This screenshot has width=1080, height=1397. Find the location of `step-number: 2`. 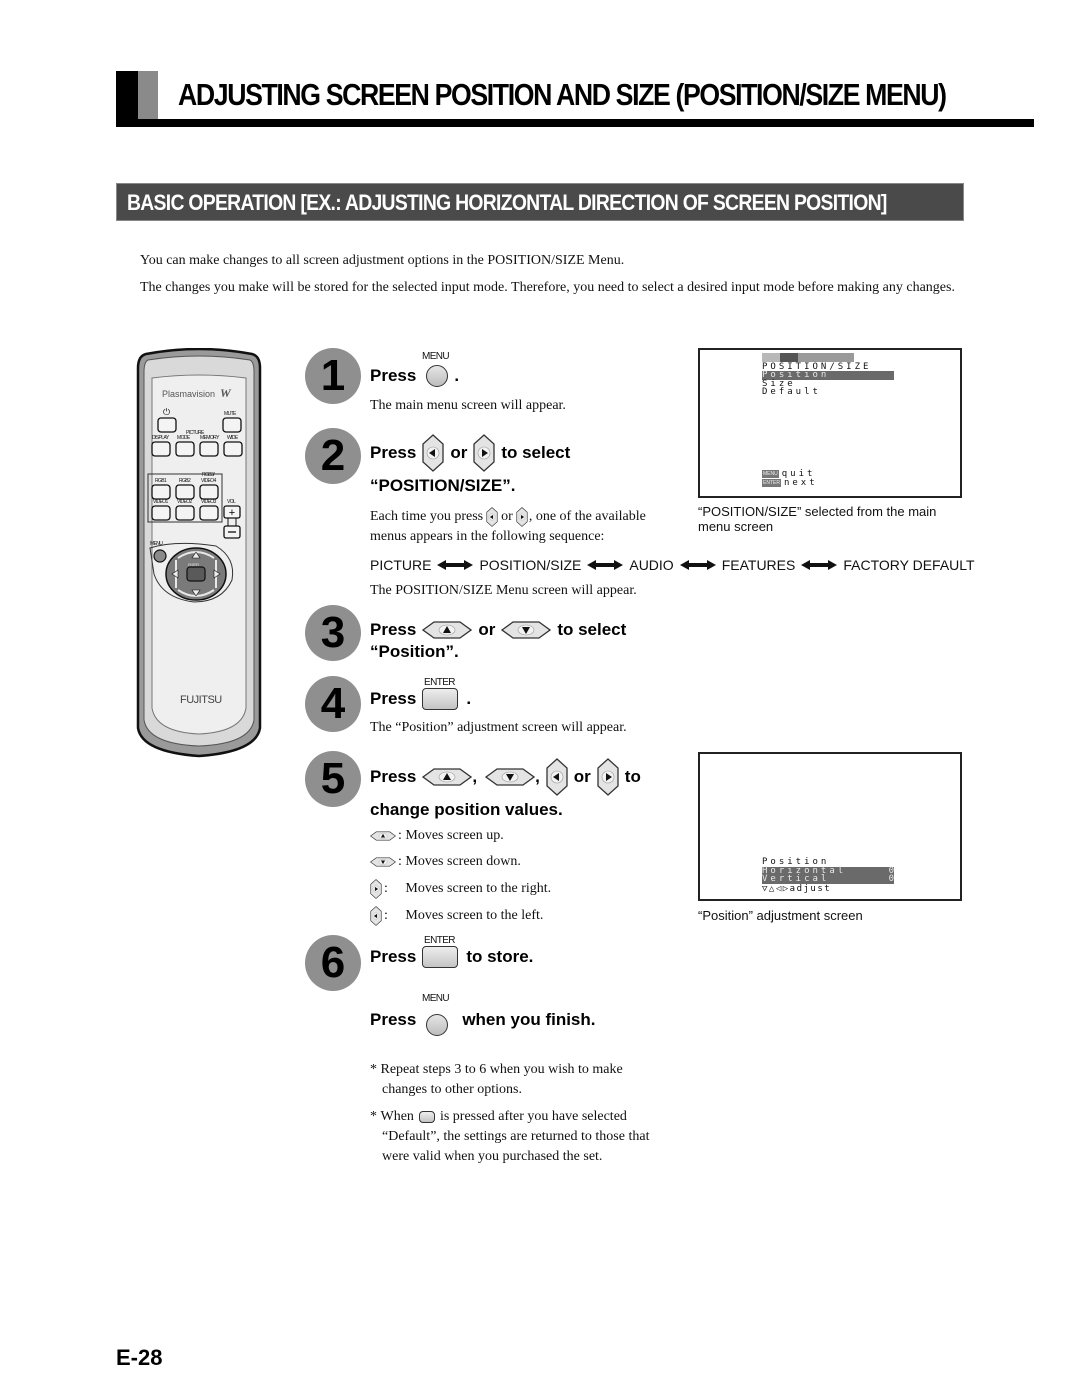

step-number: 2 is located at coordinates (333, 455).